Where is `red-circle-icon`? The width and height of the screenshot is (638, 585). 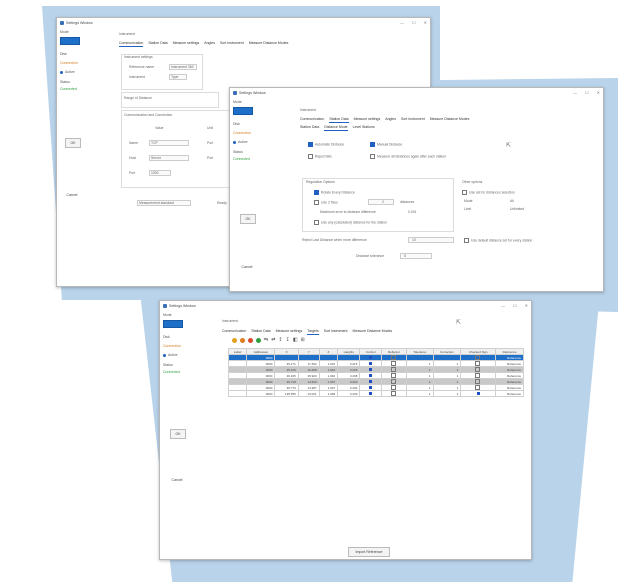 red-circle-icon is located at coordinates (250, 340).